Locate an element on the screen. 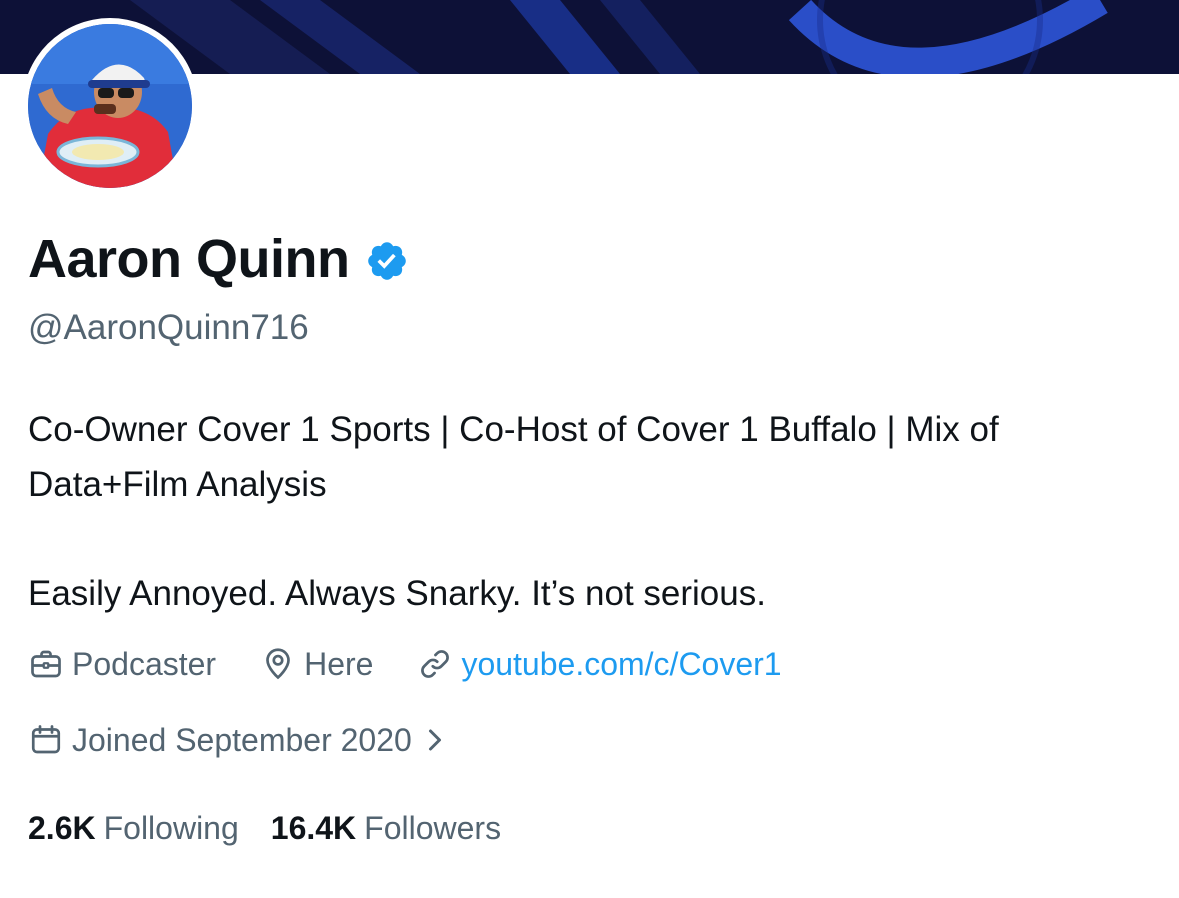 The image size is (1179, 898). avatar-image is located at coordinates (110, 106).